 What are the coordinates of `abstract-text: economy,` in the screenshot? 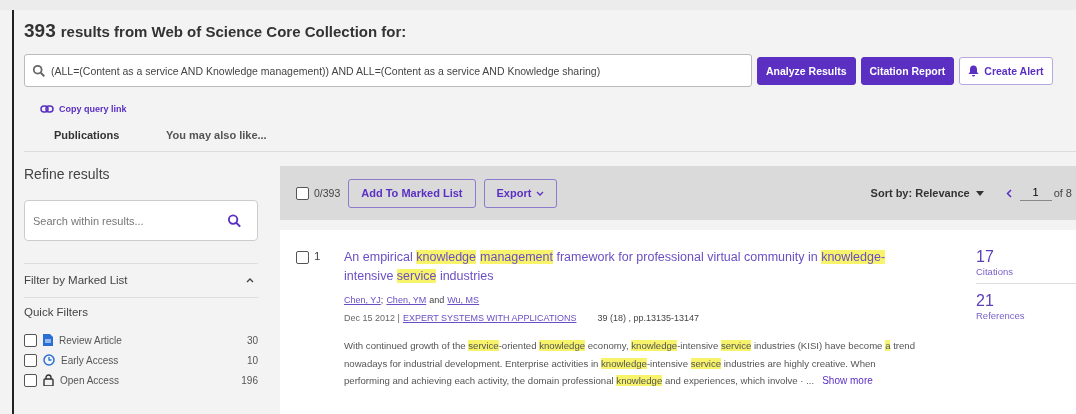 It's located at (608, 345).